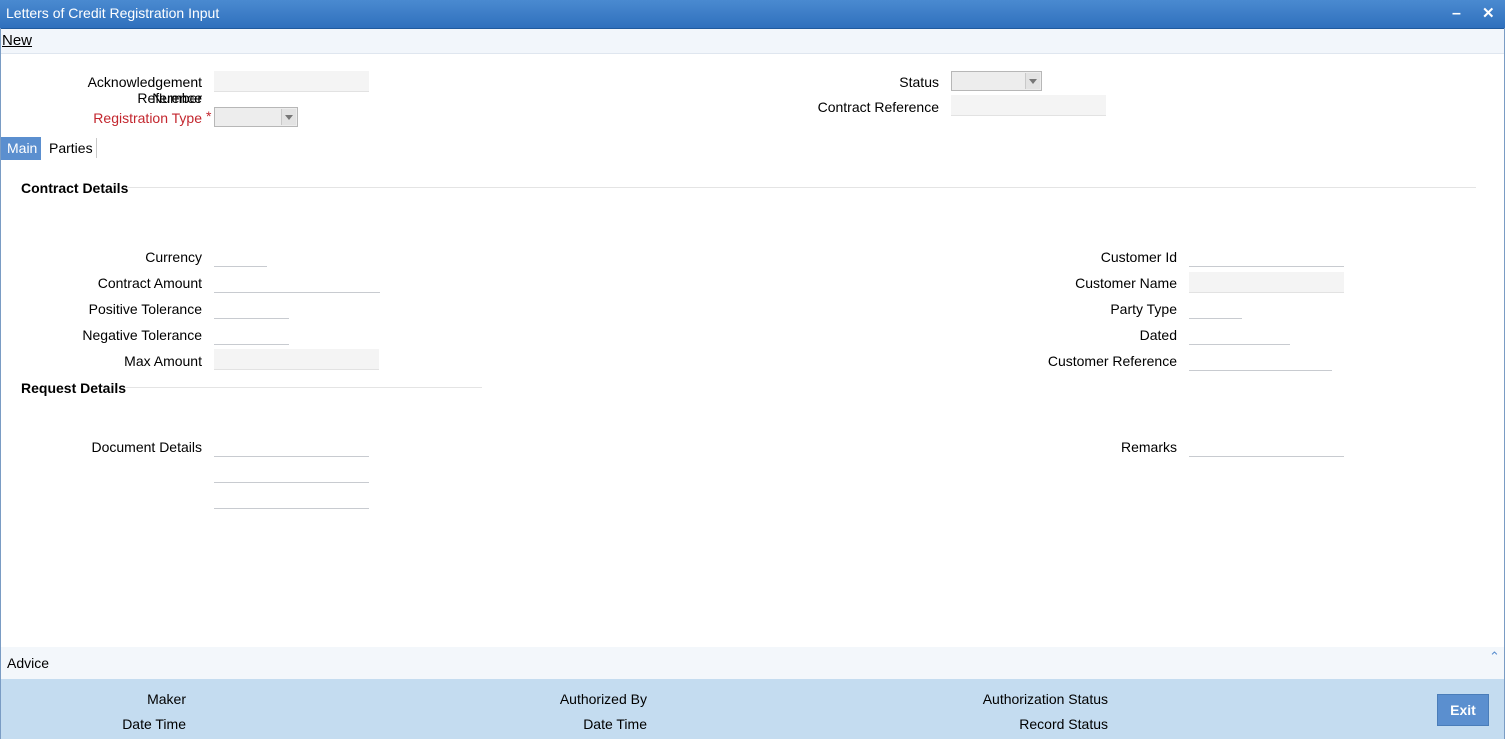 Image resolution: width=1505 pixels, height=740 pixels. I want to click on tab-parties: Parties, so click(69, 148).